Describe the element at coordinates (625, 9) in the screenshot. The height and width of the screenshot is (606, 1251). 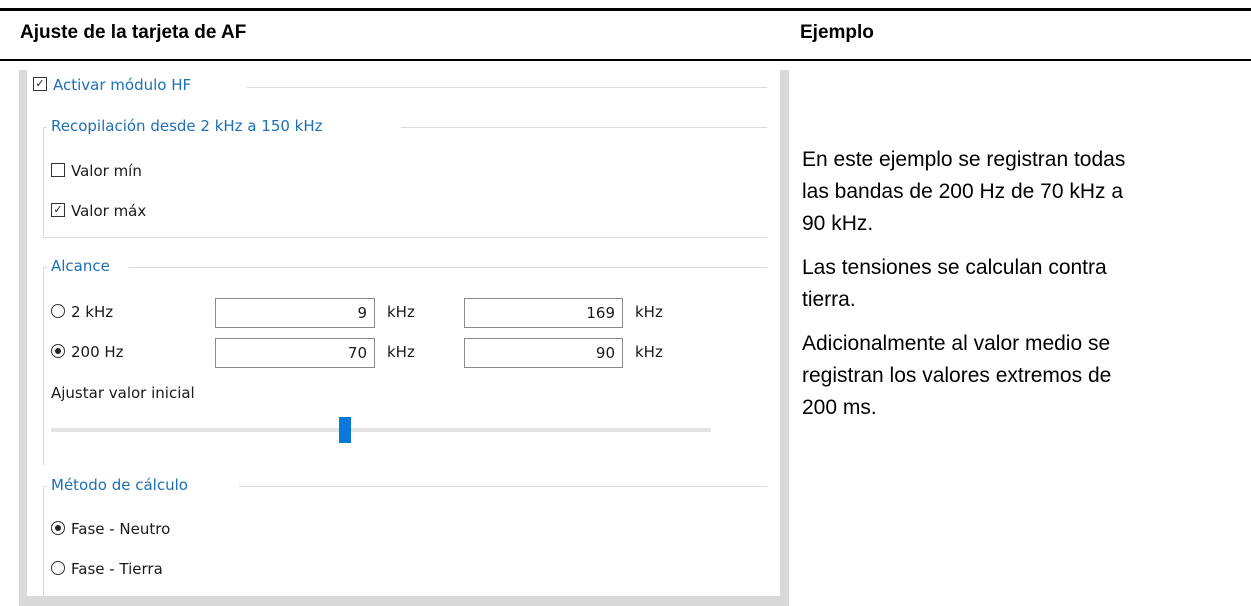
I see `table-top-rule` at that location.